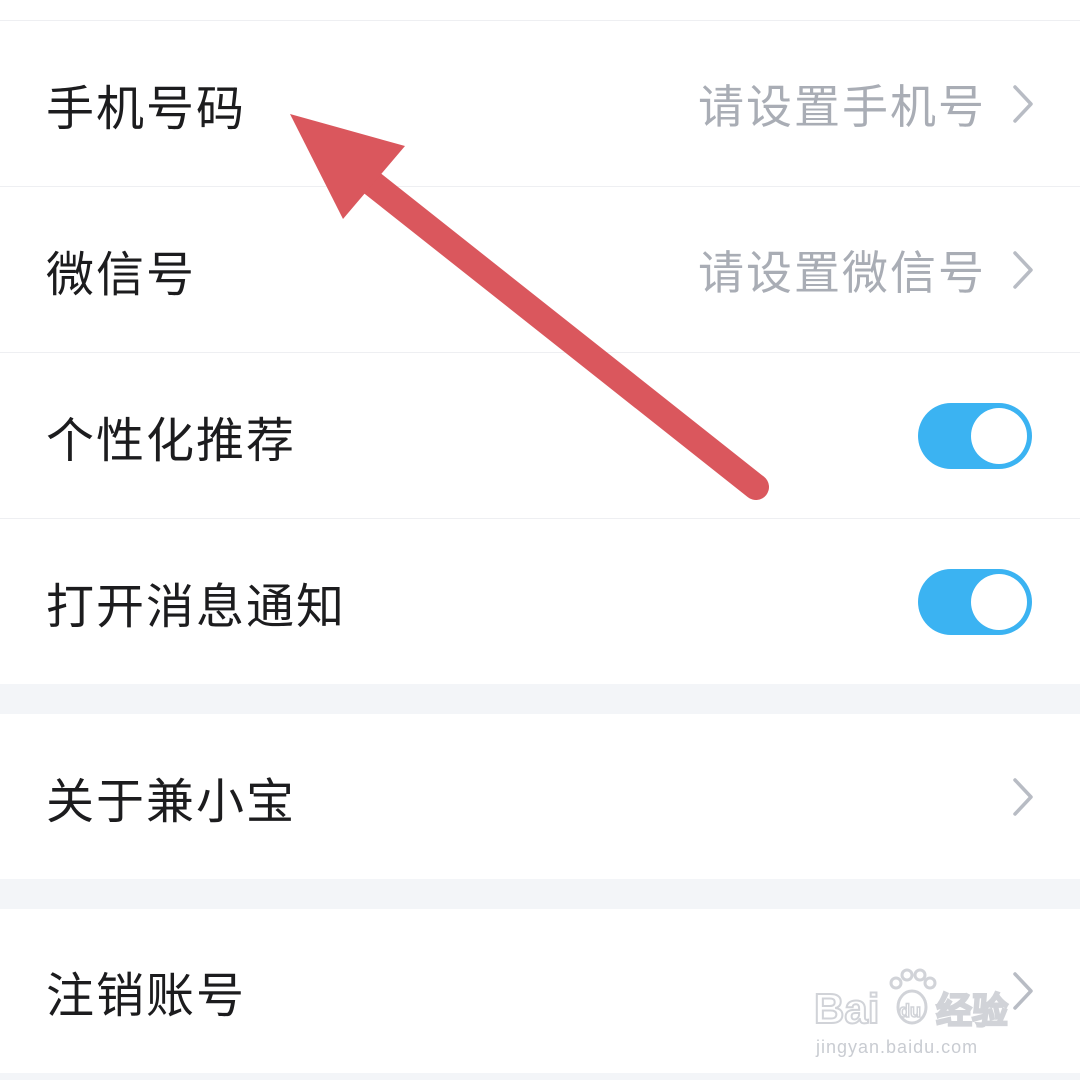 This screenshot has width=1080, height=1080. Describe the element at coordinates (171, 801) in the screenshot. I see `about-label: 关于兼小宝` at that location.